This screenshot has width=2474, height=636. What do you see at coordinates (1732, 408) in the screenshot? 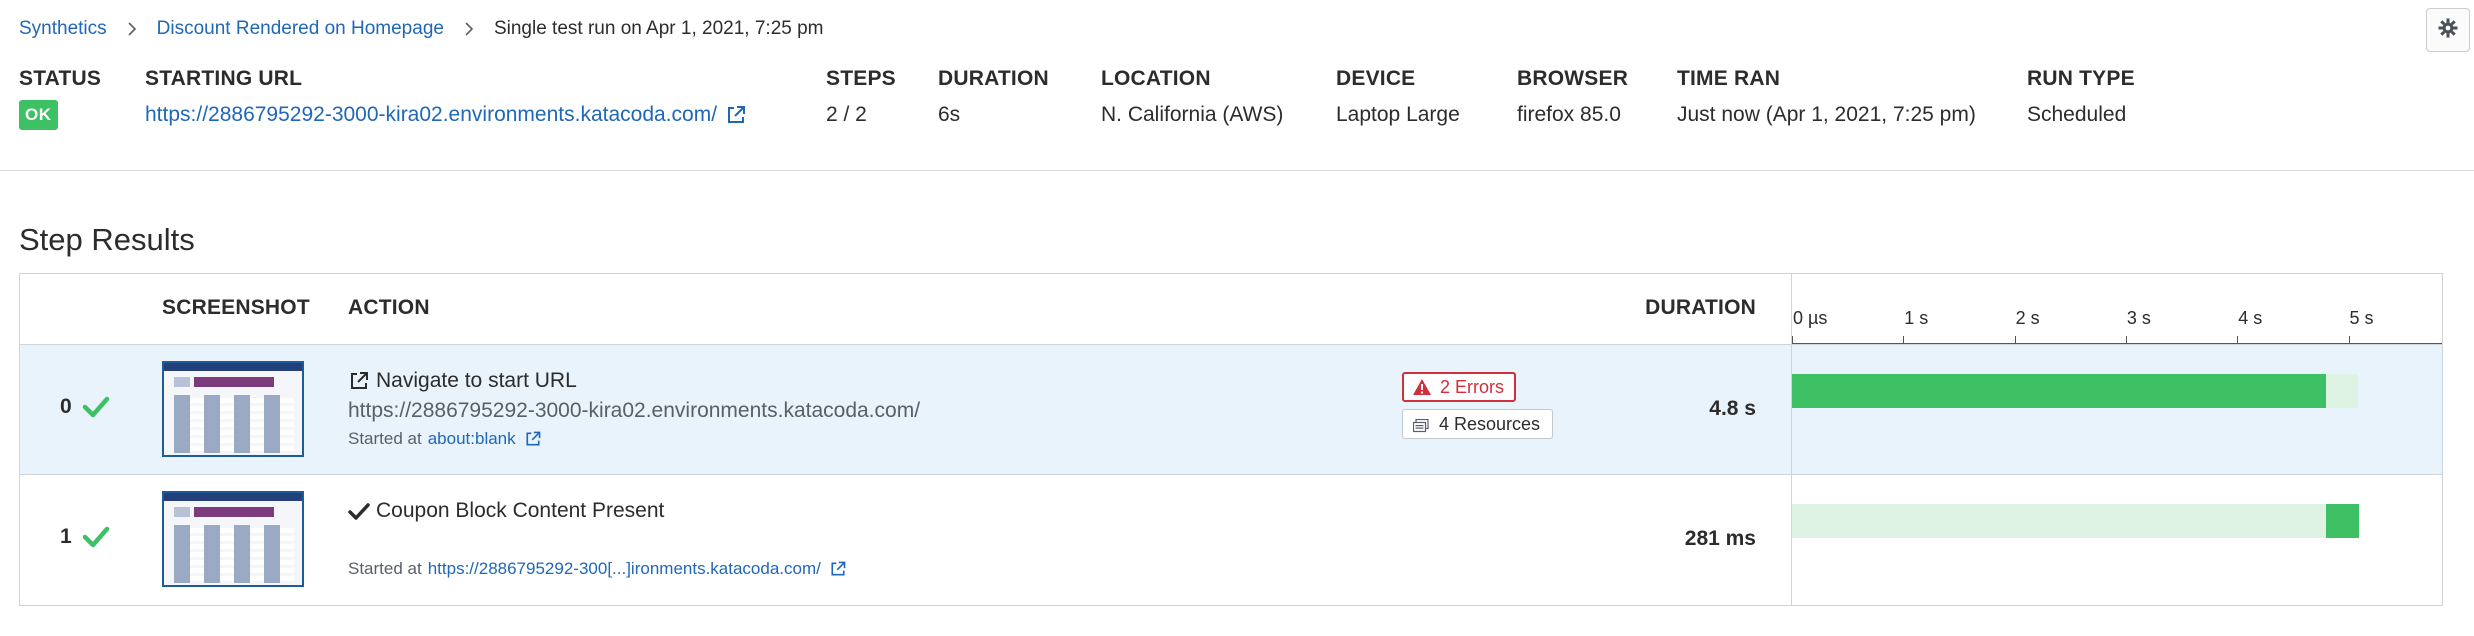
I see `step-duration: 4.8 s` at bounding box center [1732, 408].